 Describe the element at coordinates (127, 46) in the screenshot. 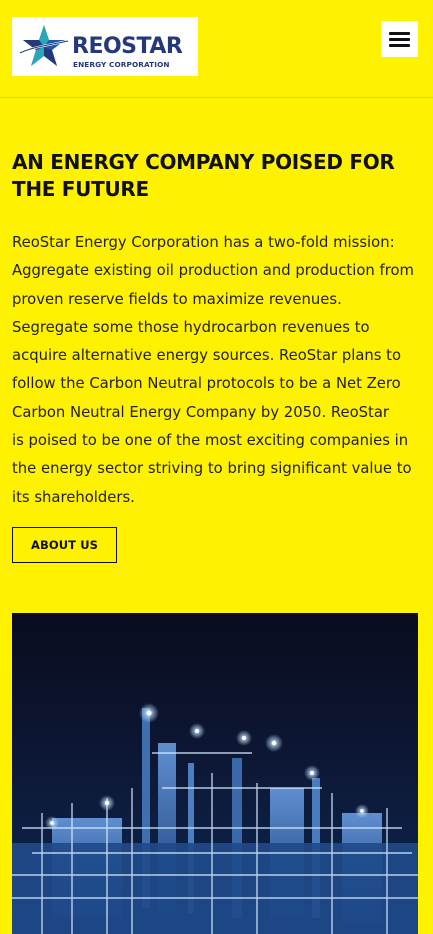

I see `logo-name: REOSTAR` at that location.